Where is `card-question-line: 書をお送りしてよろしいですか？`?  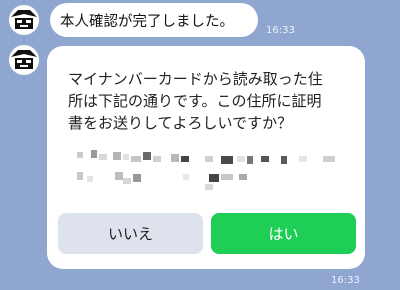
card-question-line: 書をお送りしてよろしいですか？ is located at coordinates (180, 123).